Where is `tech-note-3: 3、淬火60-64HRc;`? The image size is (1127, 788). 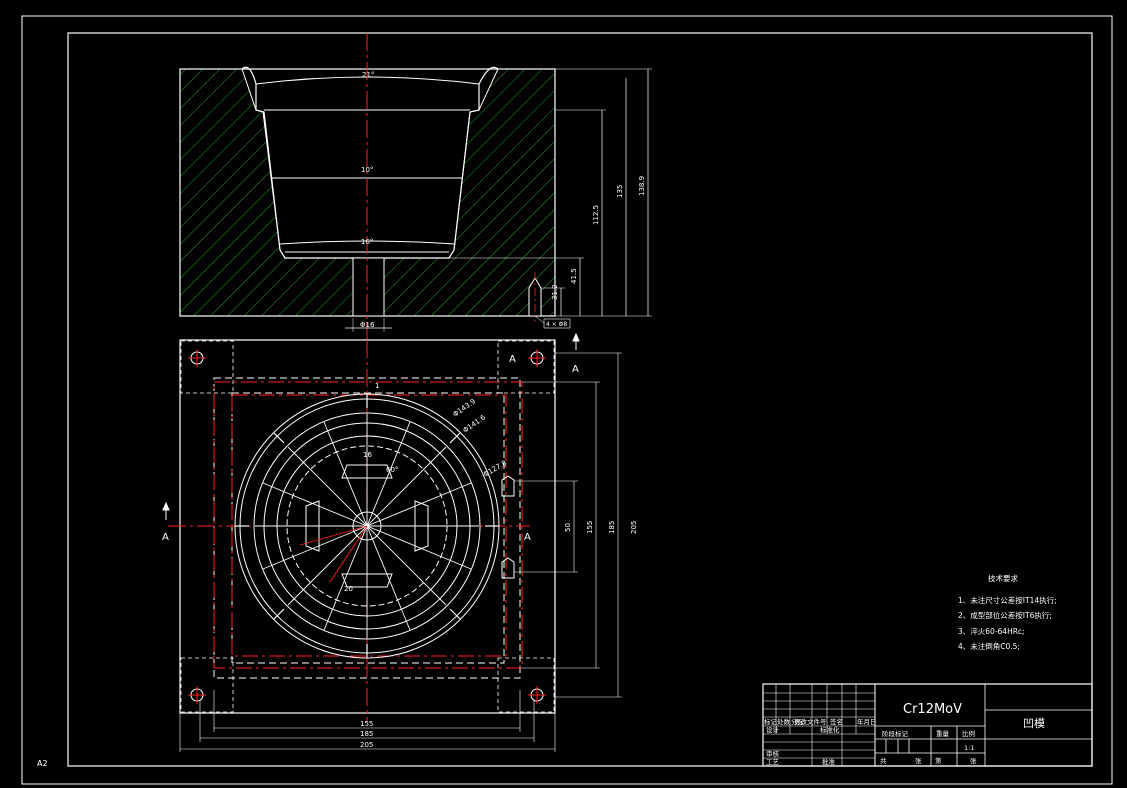 tech-note-3: 3、淬火60-64HRc; is located at coordinates (991, 631).